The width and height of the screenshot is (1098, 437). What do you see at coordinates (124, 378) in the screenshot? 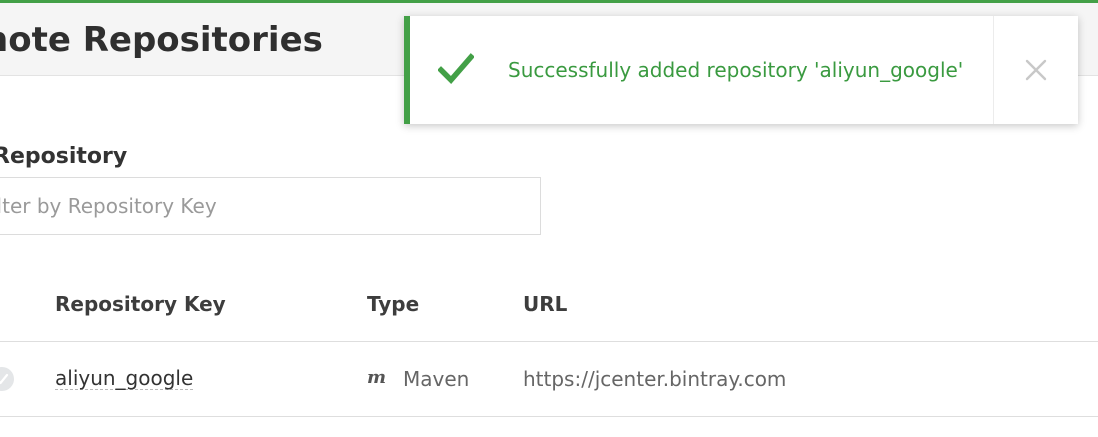
I see `repository-key-link: aliyun_google` at bounding box center [124, 378].